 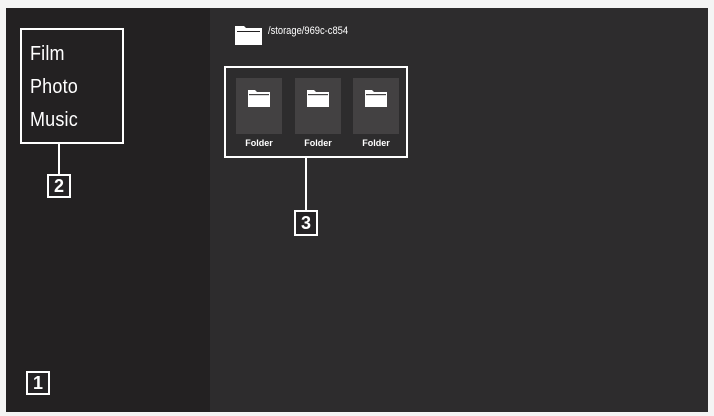 I want to click on menu-item-photo: Photo, so click(x=54, y=87).